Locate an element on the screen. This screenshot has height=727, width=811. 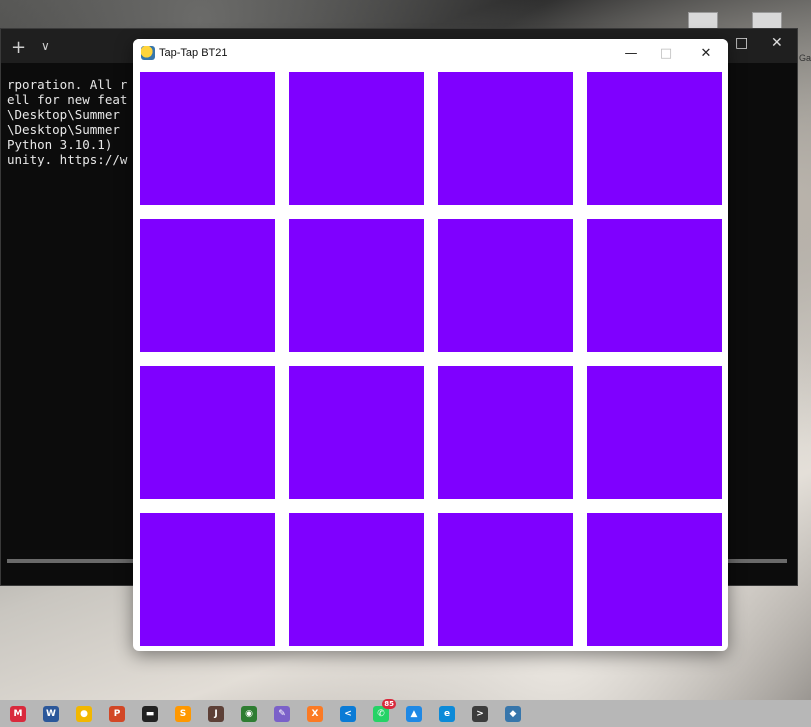
tile-r4-c2 is located at coordinates (356, 579).